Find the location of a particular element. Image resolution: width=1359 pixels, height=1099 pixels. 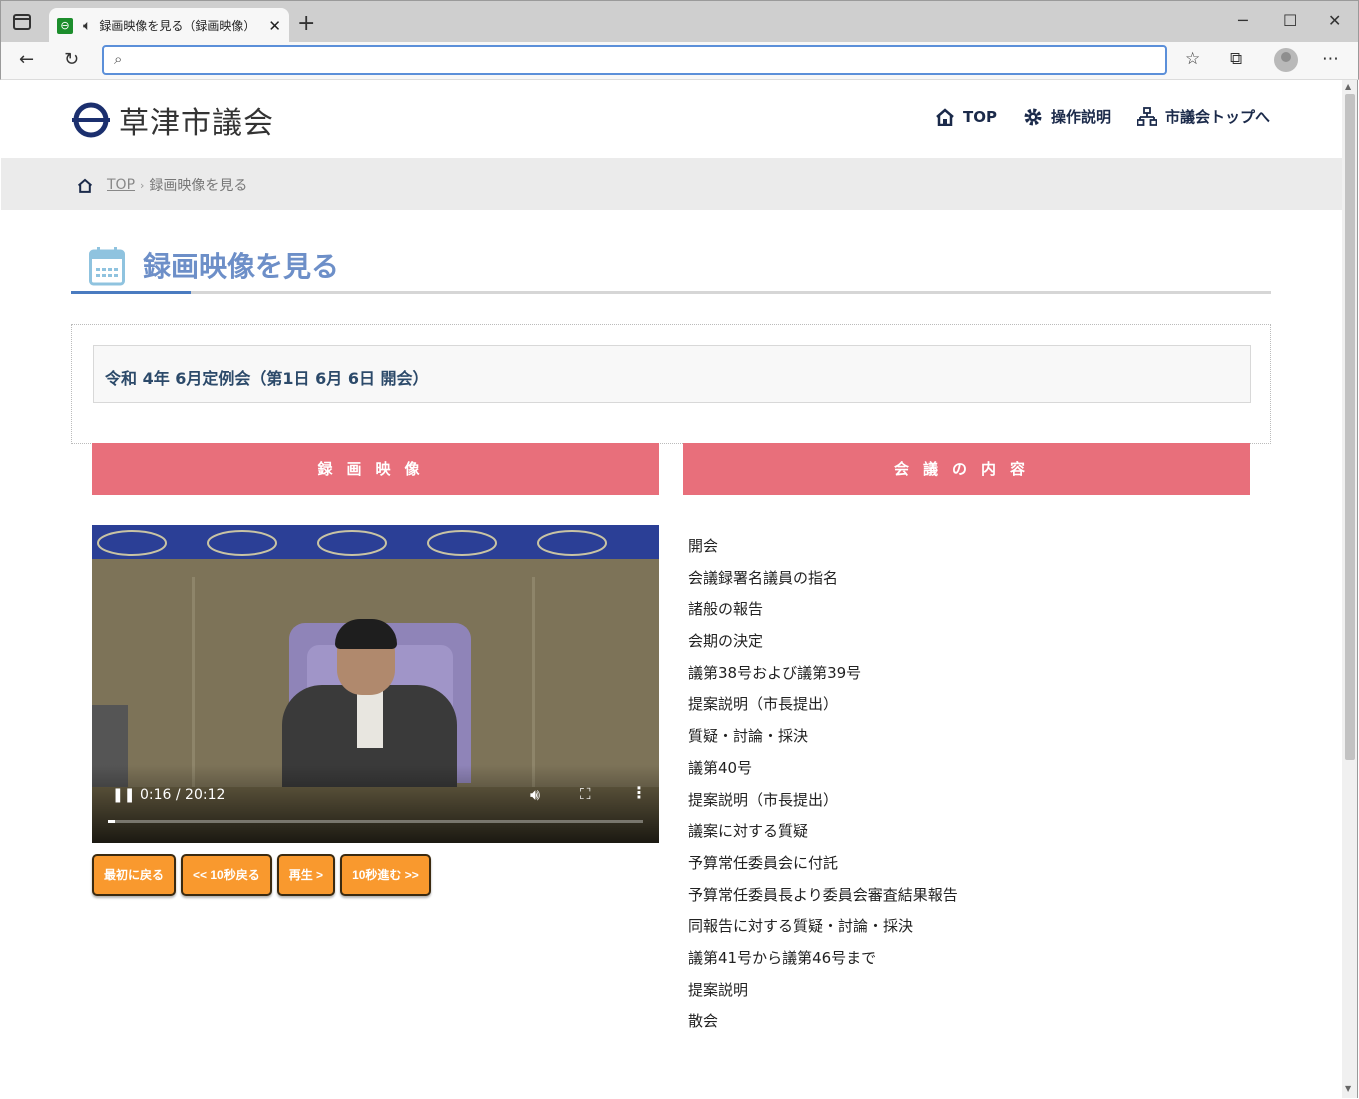

agenda-item: 議案に対する質疑 is located at coordinates (823, 832).